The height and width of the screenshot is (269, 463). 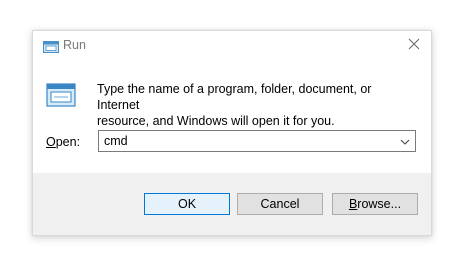 I want to click on dropdown-button, so click(x=405, y=141).